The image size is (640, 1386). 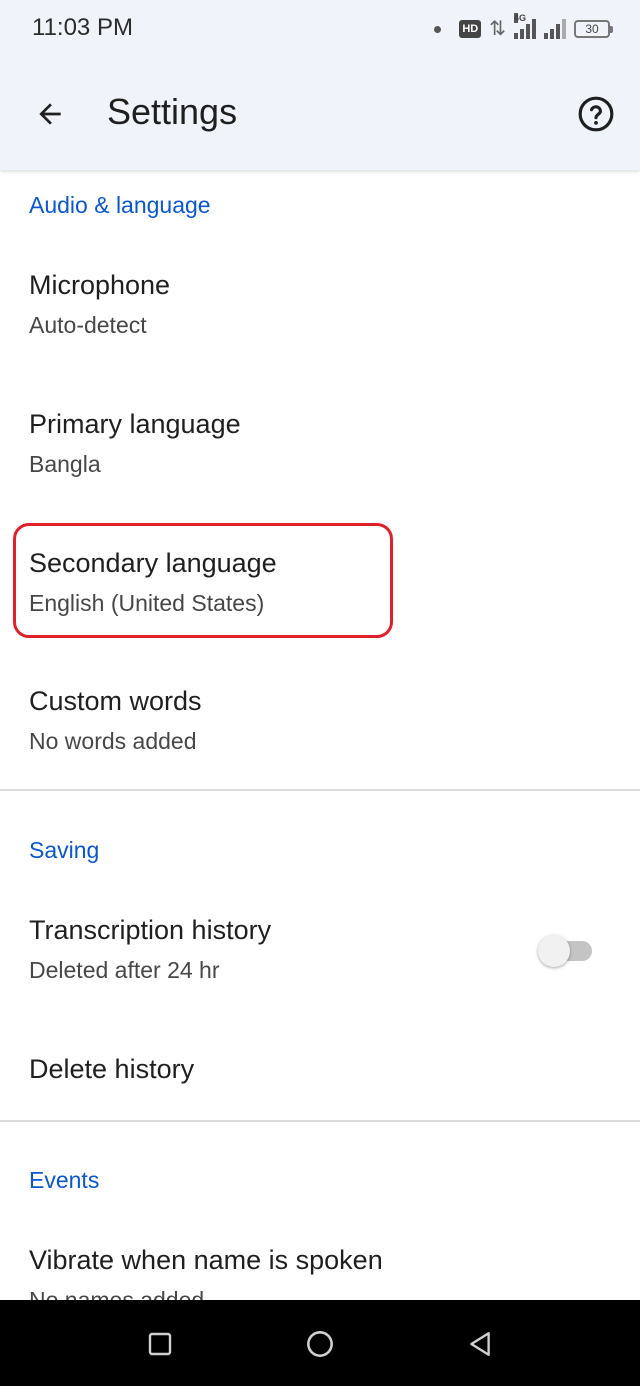 I want to click on home-button, so click(x=320, y=1344).